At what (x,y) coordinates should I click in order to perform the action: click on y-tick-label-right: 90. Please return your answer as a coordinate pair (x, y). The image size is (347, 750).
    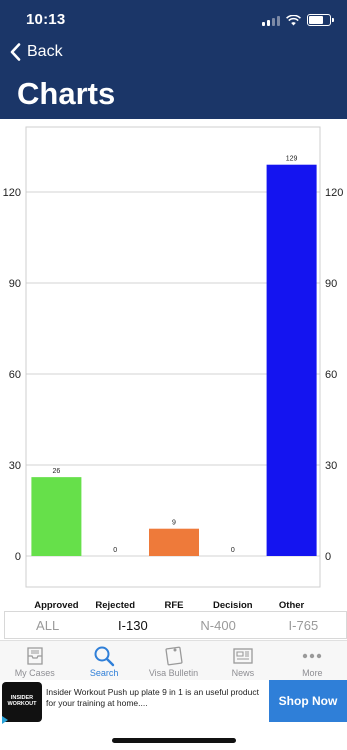
    Looking at the image, I should click on (331, 284).